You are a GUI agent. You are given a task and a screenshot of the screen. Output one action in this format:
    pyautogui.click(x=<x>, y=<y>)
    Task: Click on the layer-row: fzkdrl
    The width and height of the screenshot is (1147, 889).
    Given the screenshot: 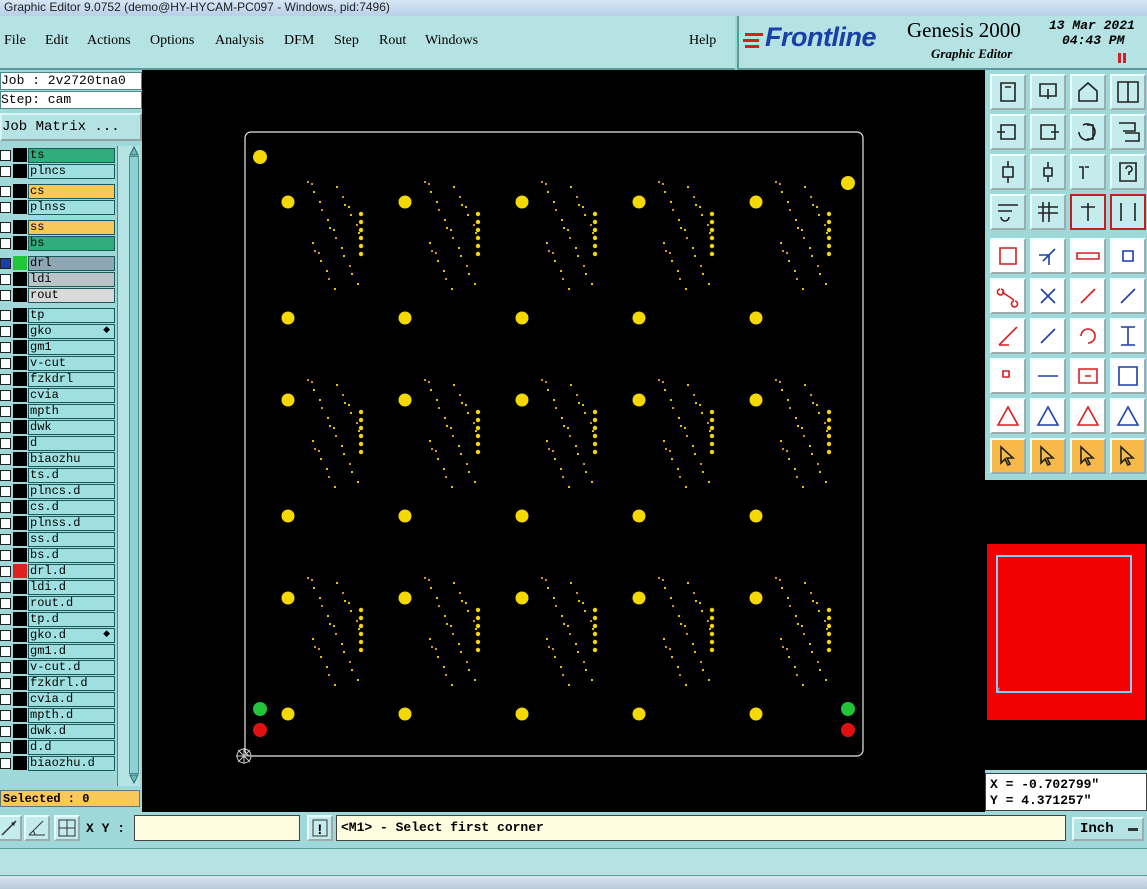 What is the action you would take?
    pyautogui.click(x=58, y=379)
    